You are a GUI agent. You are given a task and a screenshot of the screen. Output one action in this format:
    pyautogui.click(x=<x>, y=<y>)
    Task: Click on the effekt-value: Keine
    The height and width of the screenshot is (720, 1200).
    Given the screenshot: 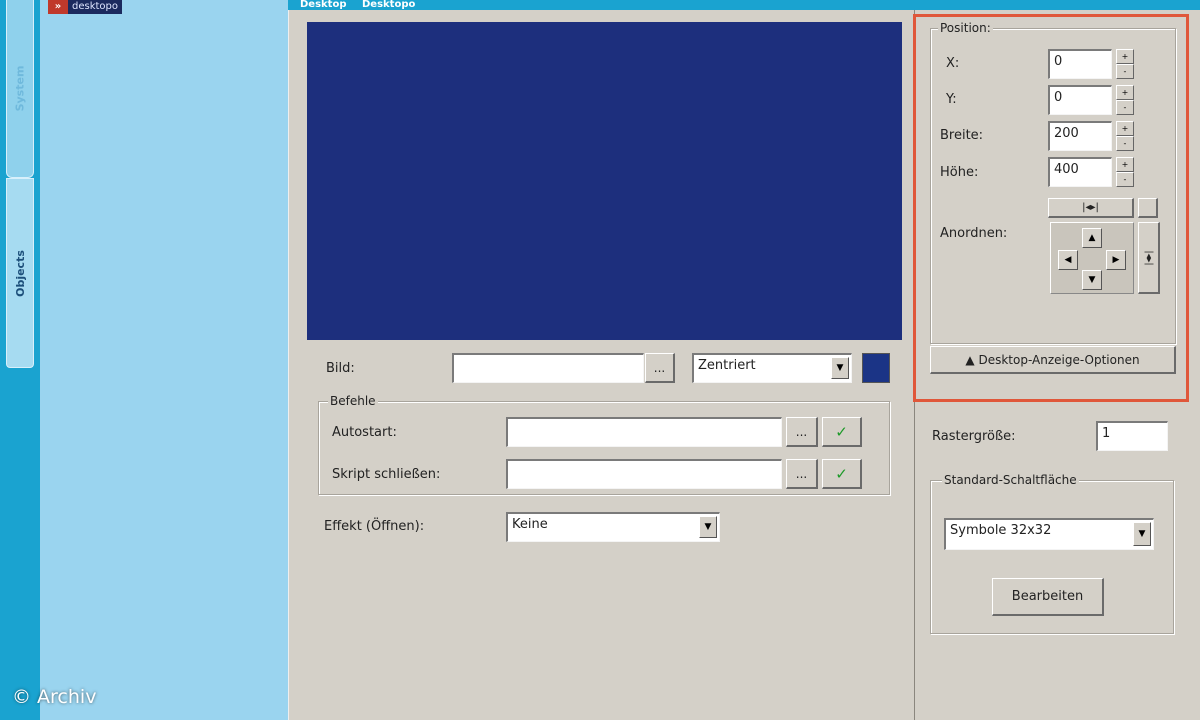 What is the action you would take?
    pyautogui.click(x=530, y=524)
    